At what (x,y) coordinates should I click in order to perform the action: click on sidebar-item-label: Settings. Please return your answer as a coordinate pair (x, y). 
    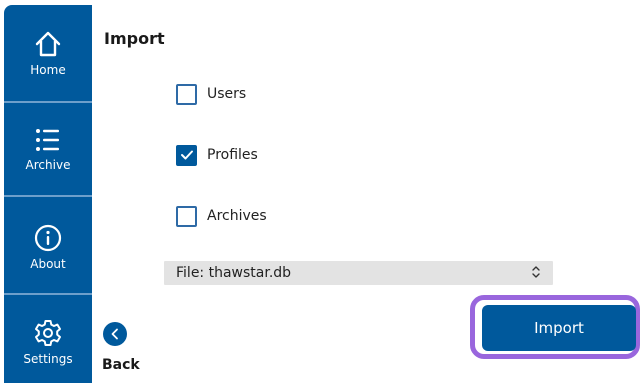
    Looking at the image, I should click on (48, 359).